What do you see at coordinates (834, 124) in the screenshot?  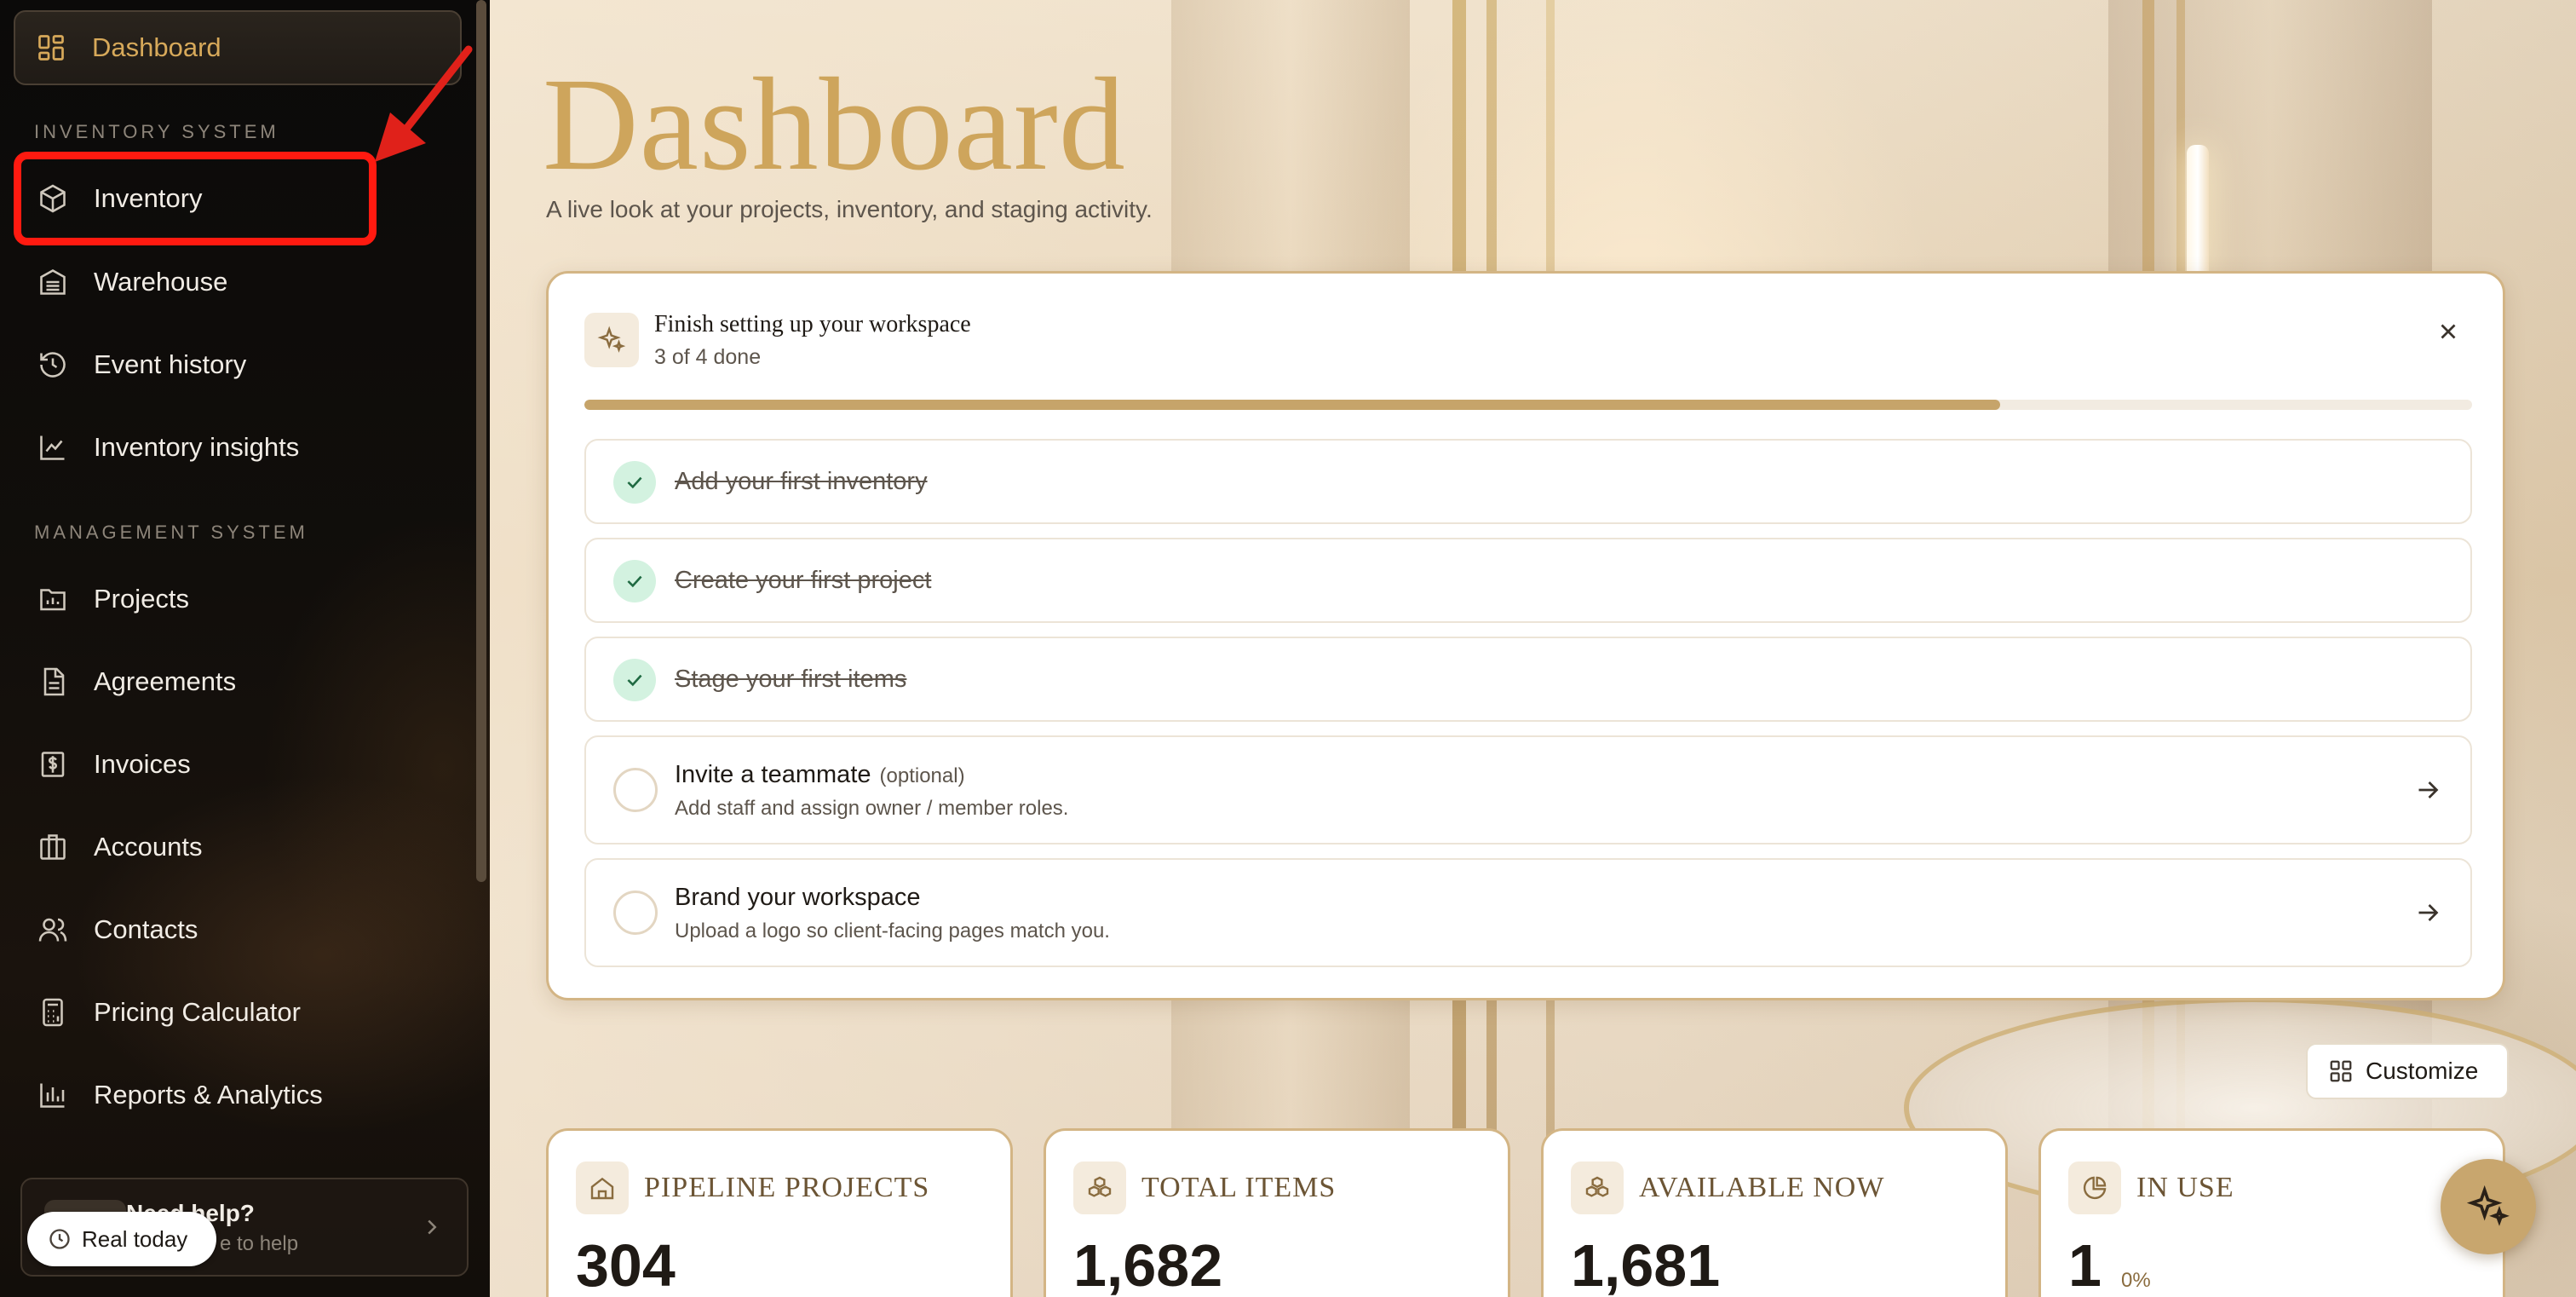 I see `page-title: Dashboard` at bounding box center [834, 124].